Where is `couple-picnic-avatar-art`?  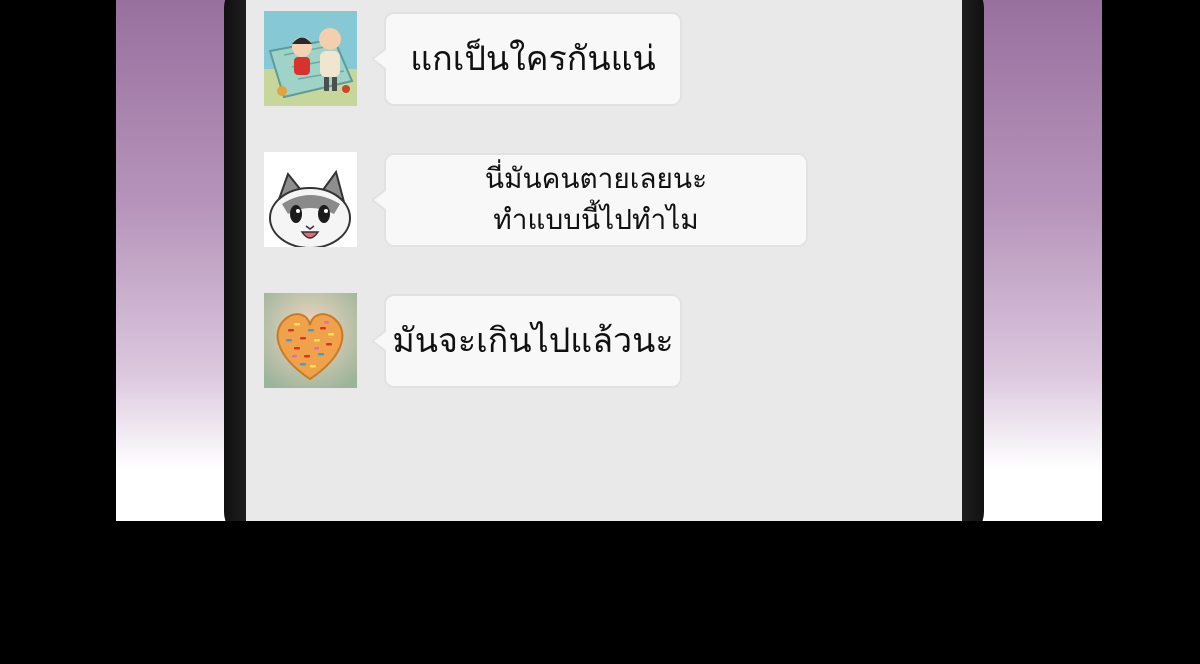 couple-picnic-avatar-art is located at coordinates (310, 58).